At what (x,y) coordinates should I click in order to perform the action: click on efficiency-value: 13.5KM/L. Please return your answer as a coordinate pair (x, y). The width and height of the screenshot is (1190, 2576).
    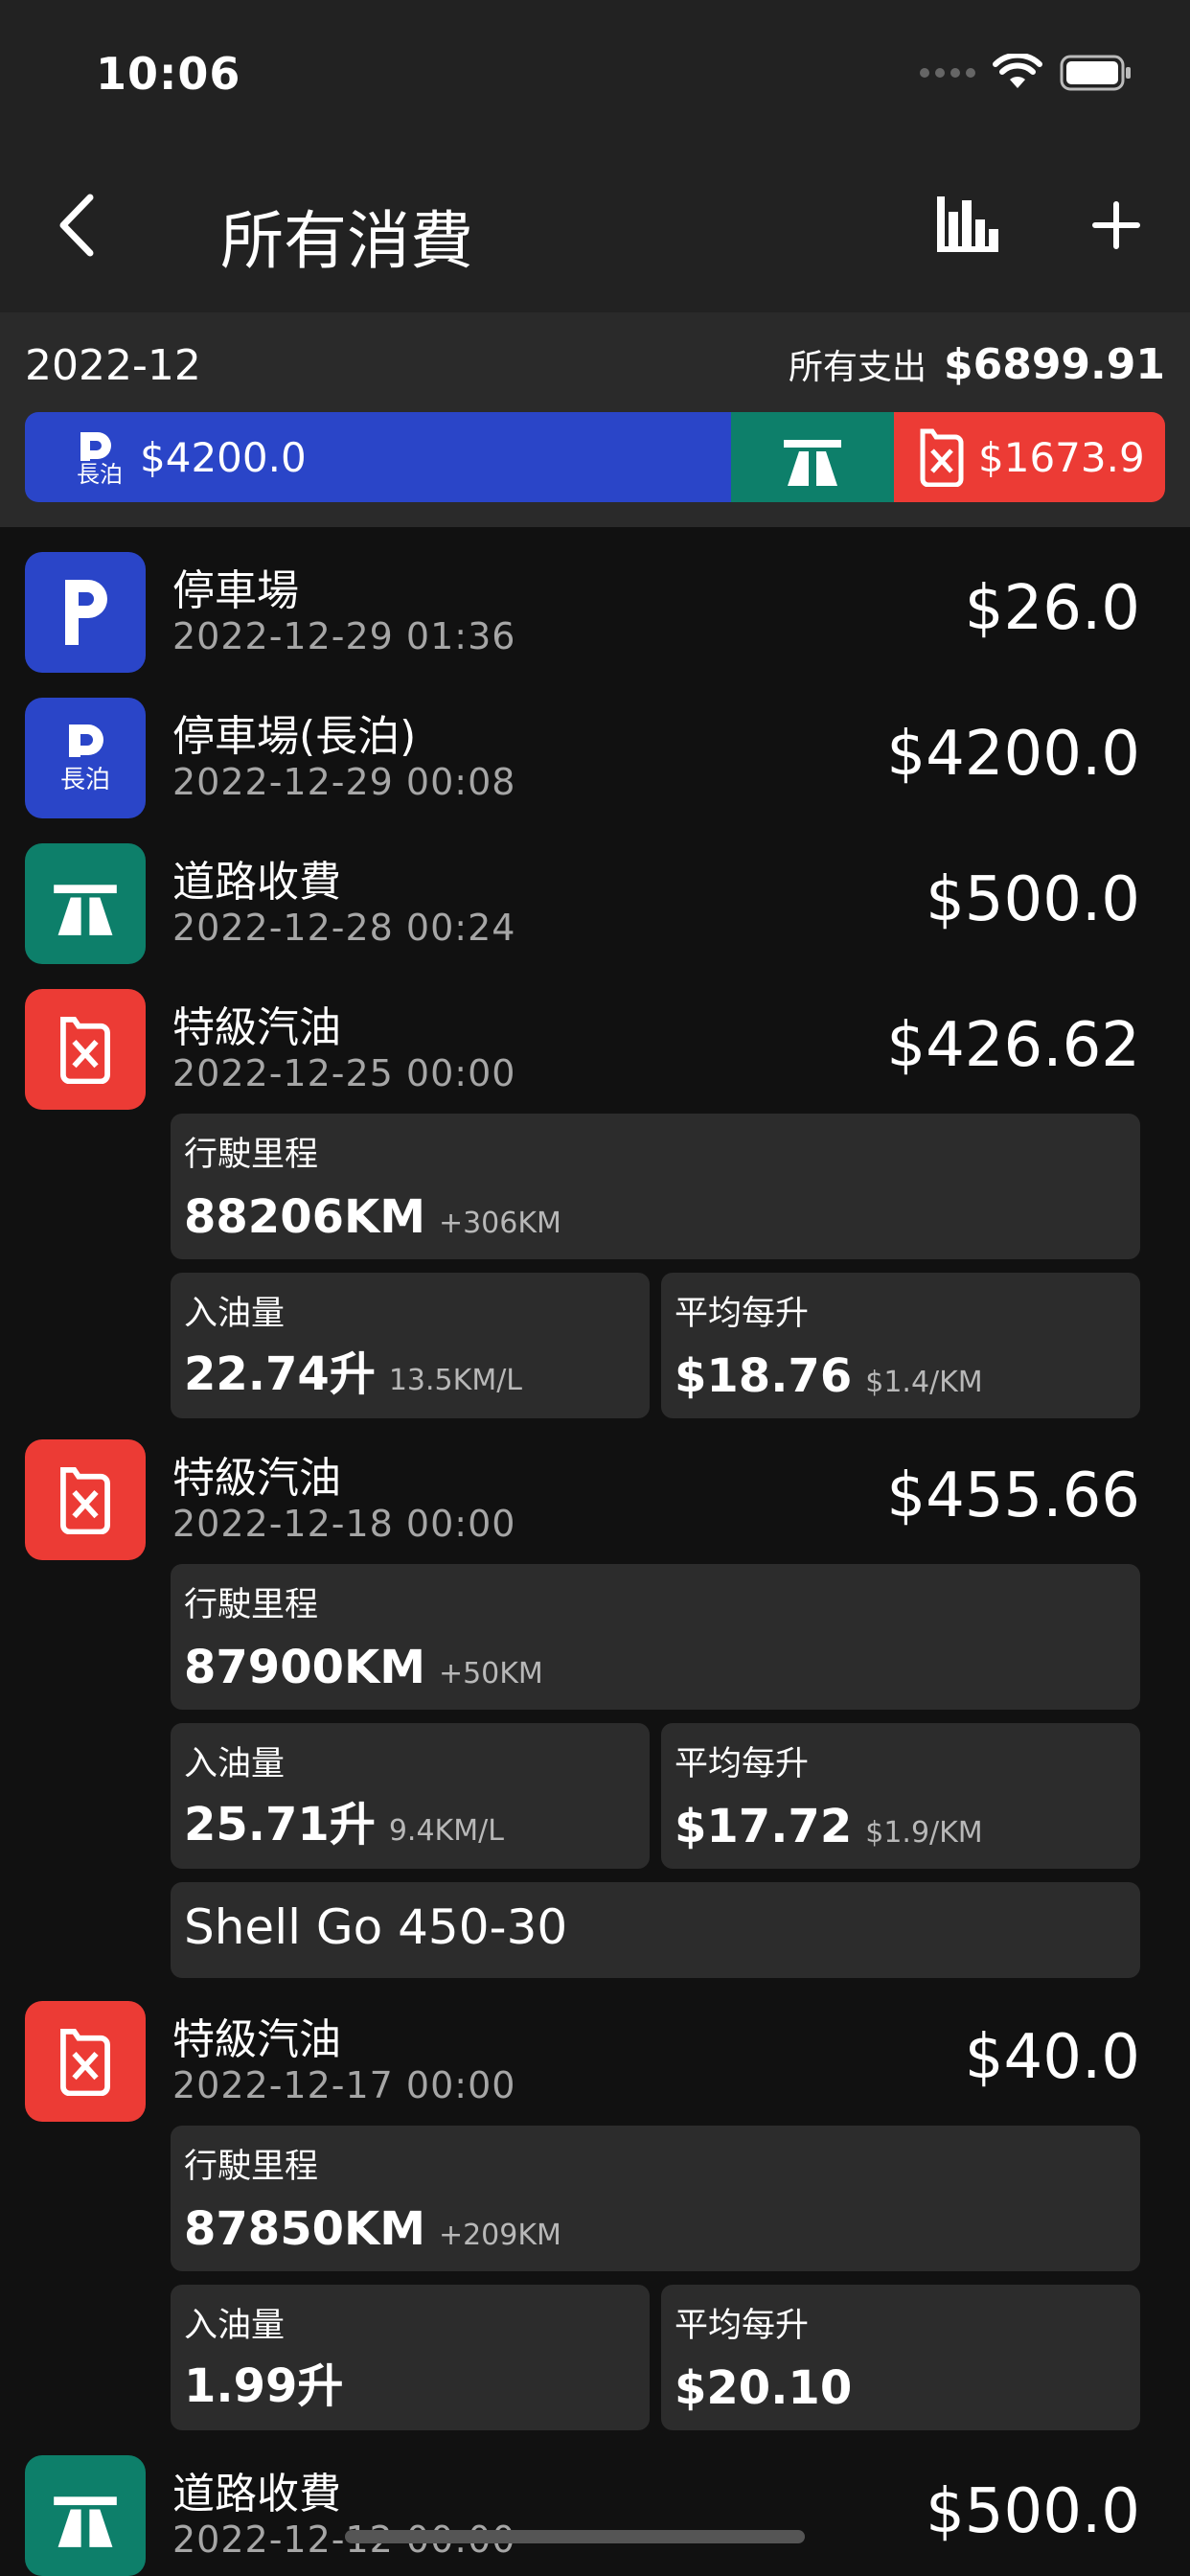
    Looking at the image, I should click on (456, 1380).